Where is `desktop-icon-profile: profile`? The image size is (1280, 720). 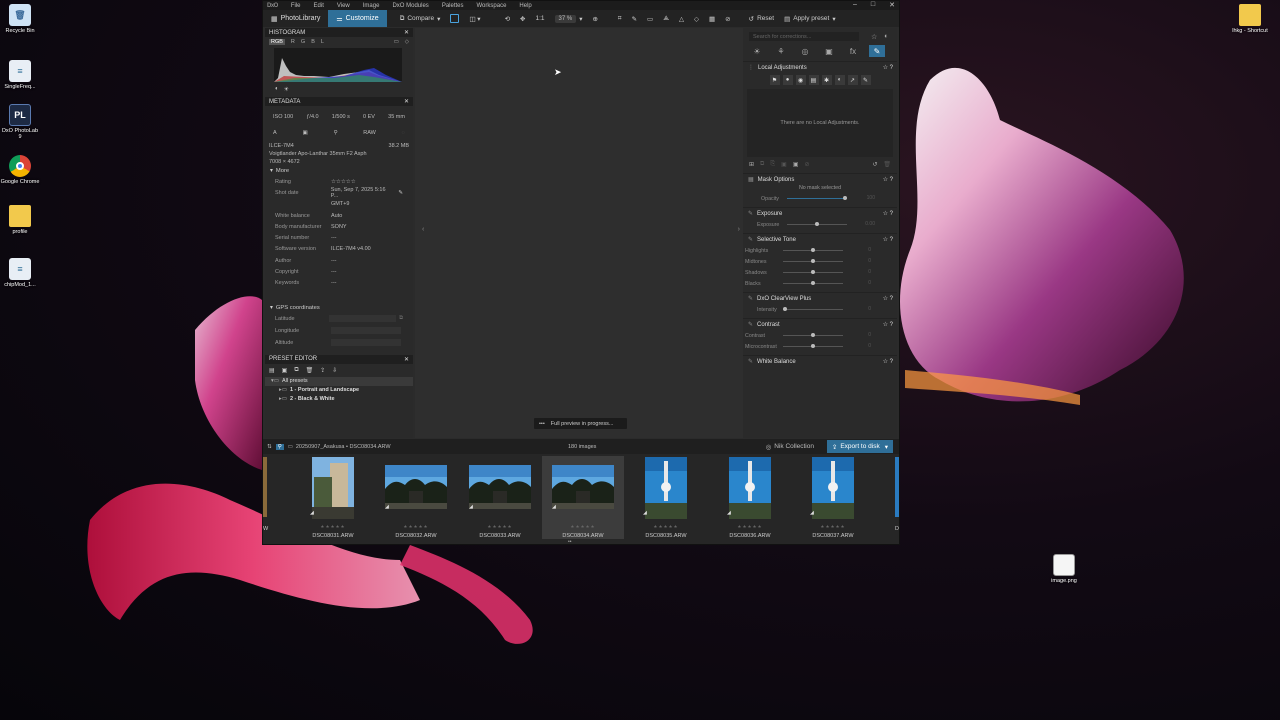
desktop-icon-profile: profile is located at coordinates (20, 220).